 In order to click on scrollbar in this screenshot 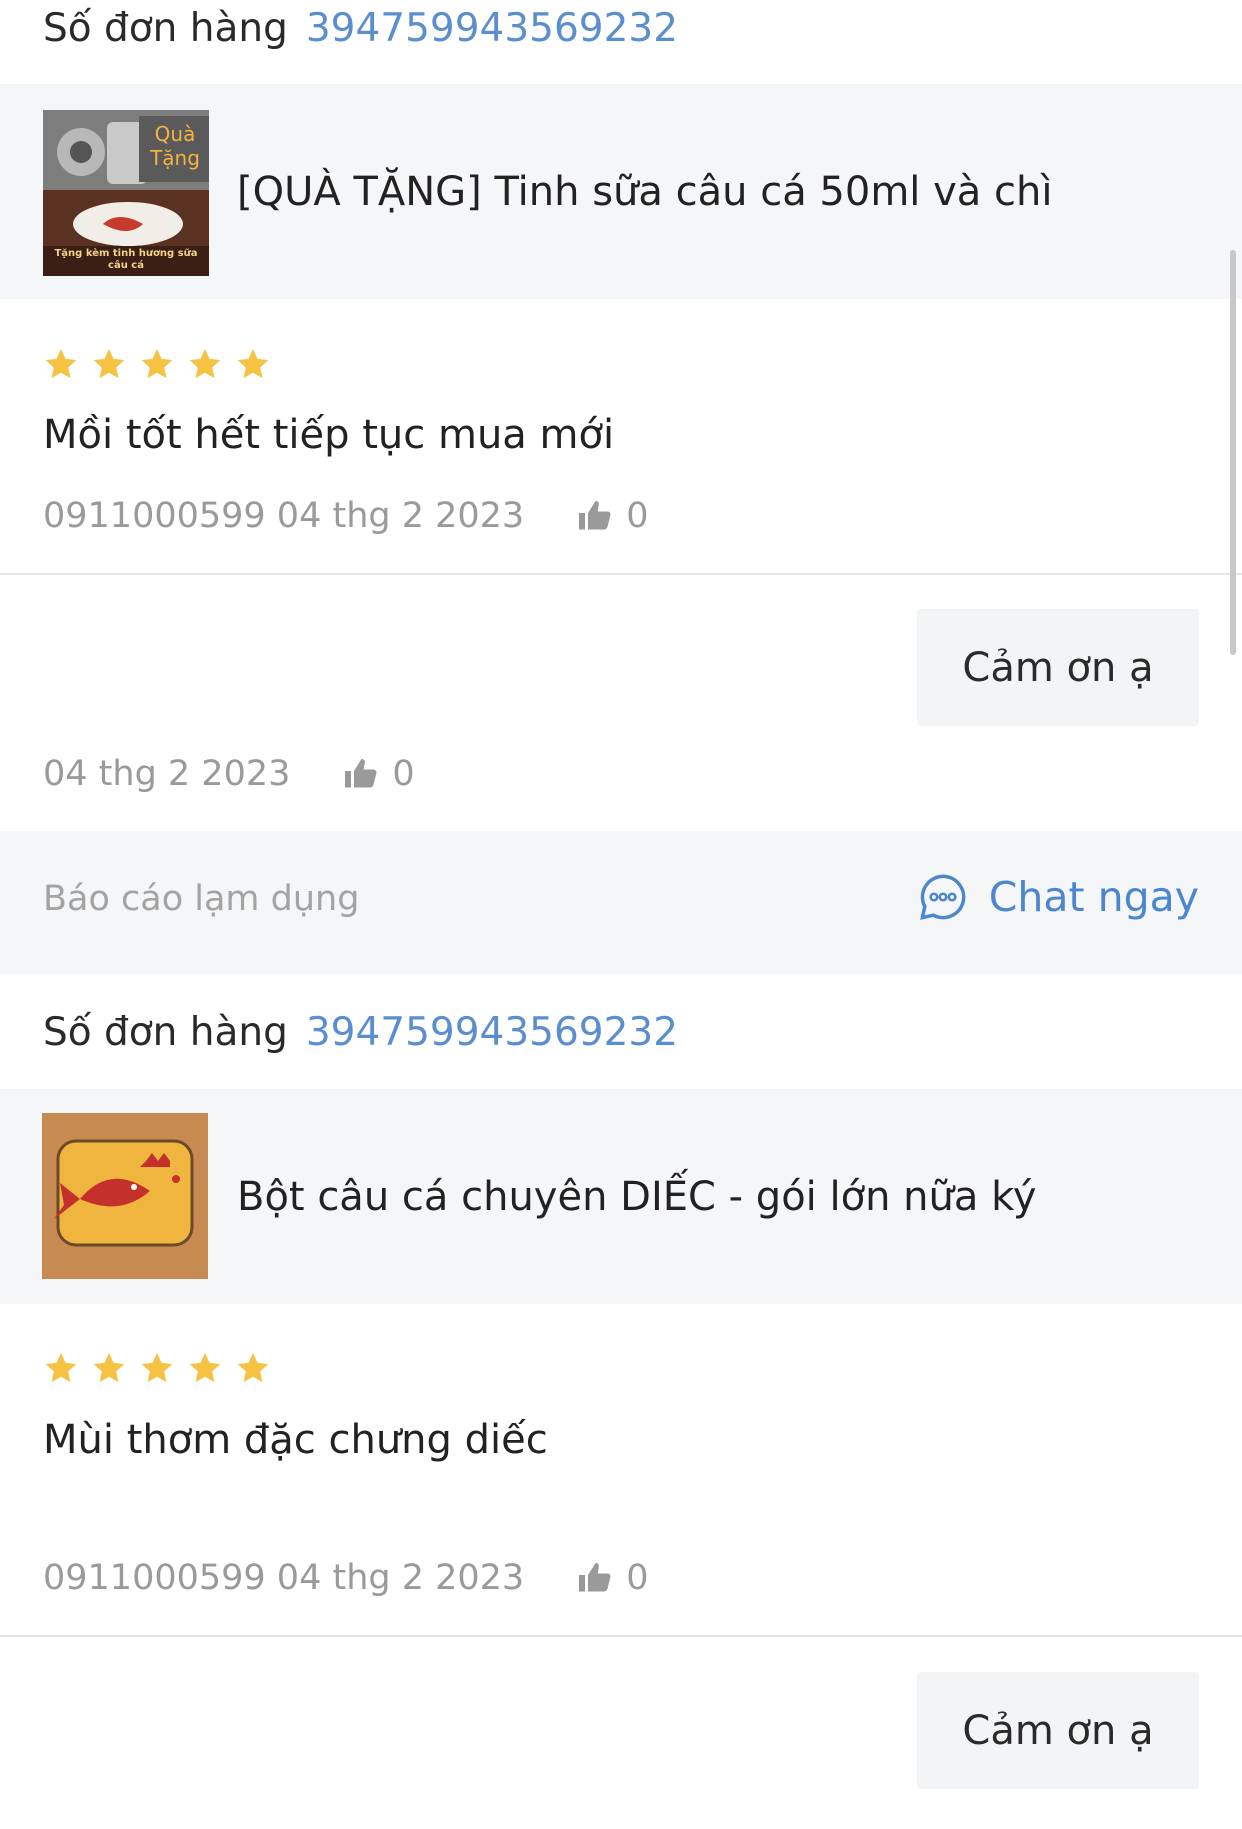, I will do `click(1233, 452)`.